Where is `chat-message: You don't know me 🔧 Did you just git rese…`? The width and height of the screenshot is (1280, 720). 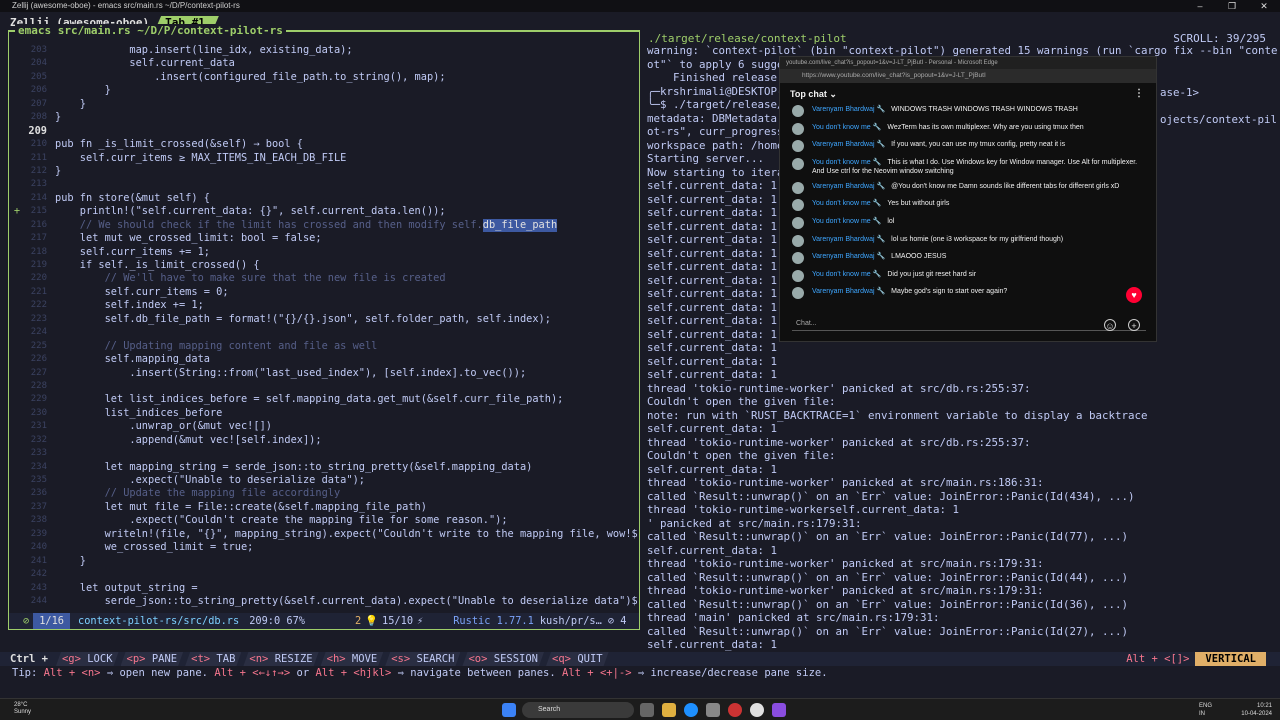
chat-message: You don't know me 🔧 Did you just git rese… is located at coordinates (968, 278).